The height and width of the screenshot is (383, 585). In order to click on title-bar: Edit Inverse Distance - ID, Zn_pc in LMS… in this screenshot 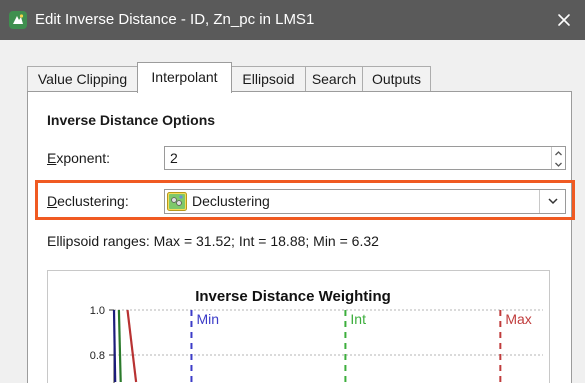, I will do `click(292, 20)`.